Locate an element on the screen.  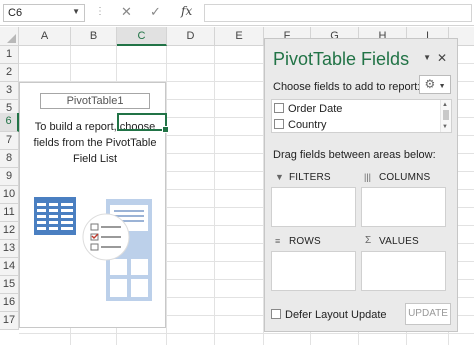
rows-drop-area is located at coordinates (313, 271).